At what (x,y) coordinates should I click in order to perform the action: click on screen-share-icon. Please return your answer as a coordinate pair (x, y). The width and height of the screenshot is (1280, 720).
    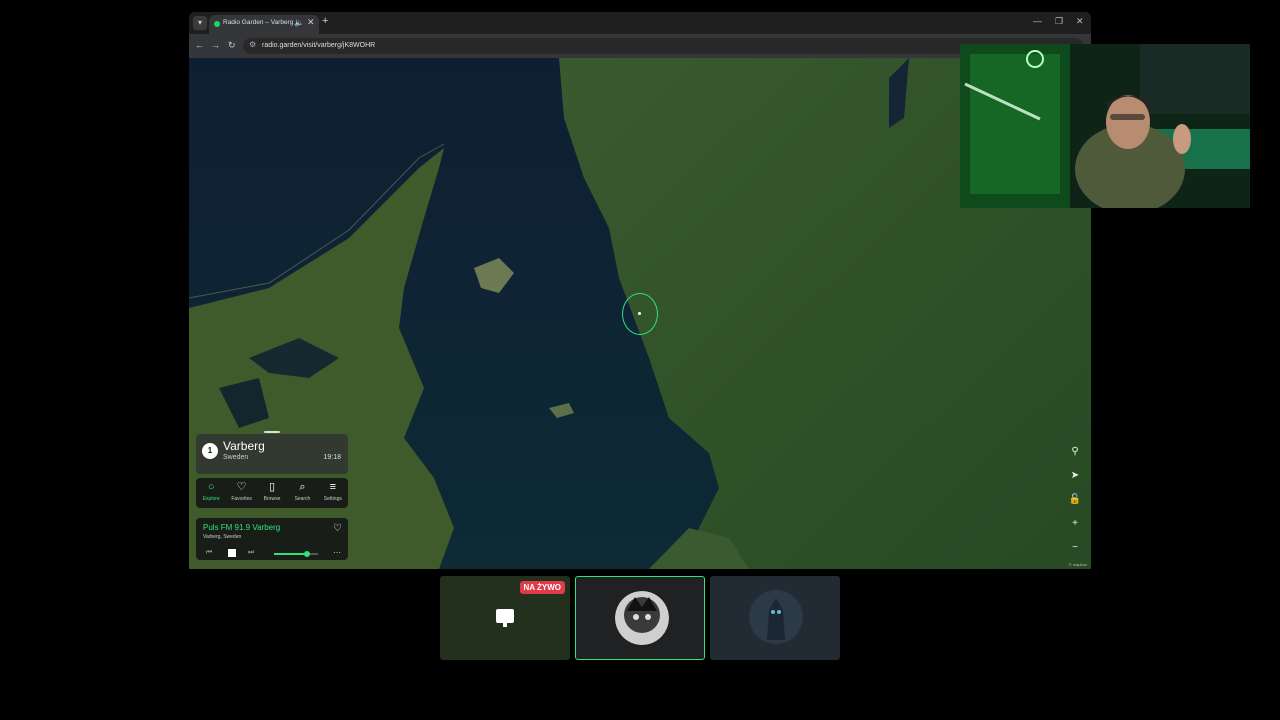
    Looking at the image, I should click on (505, 616).